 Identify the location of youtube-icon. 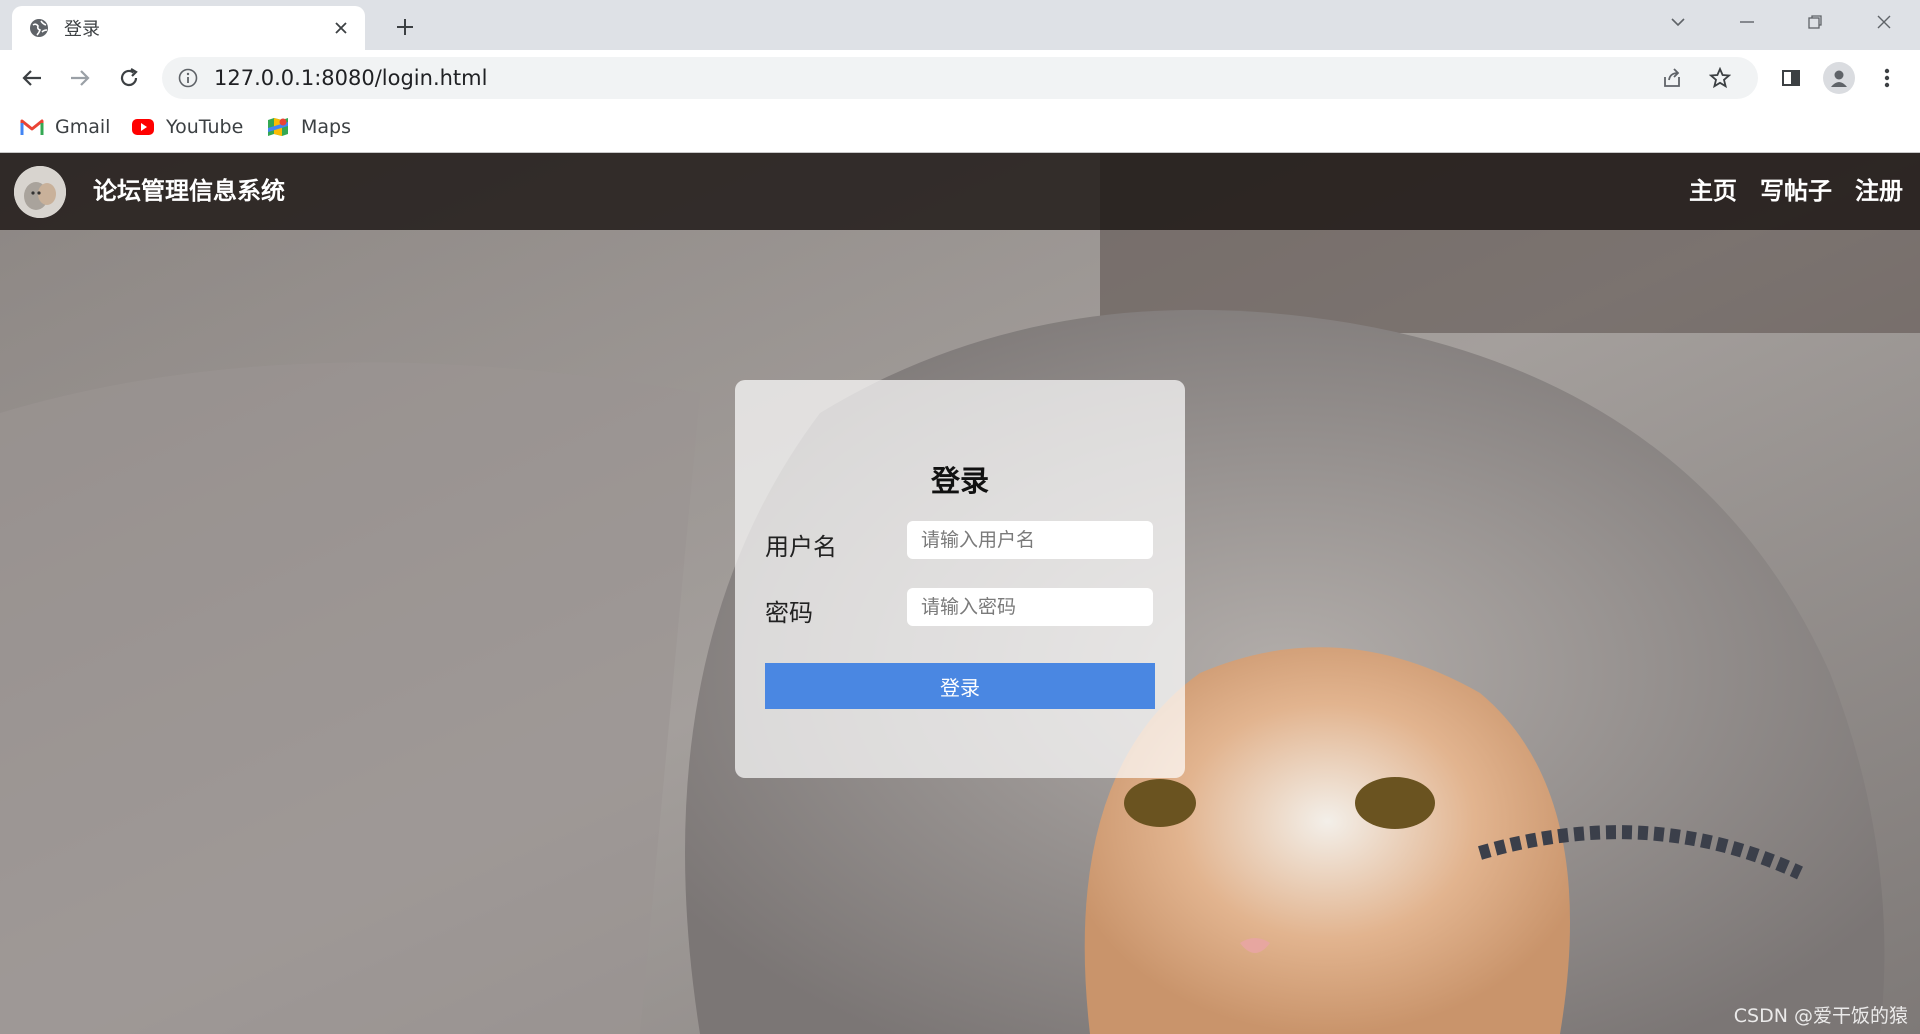
(143, 127).